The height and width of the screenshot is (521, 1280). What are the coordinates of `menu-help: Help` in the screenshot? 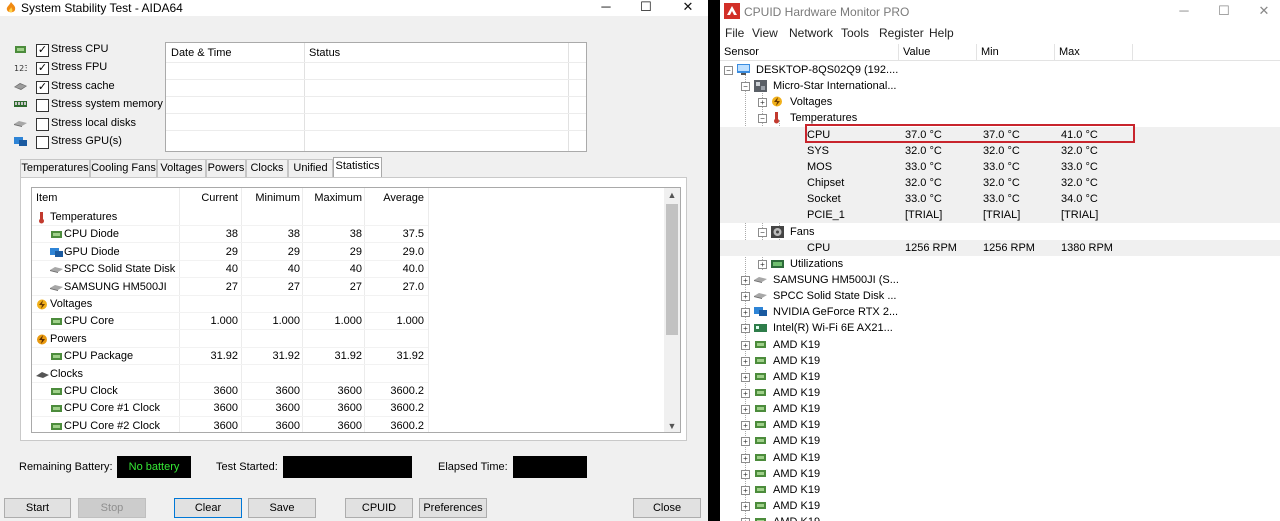 It's located at (941, 33).